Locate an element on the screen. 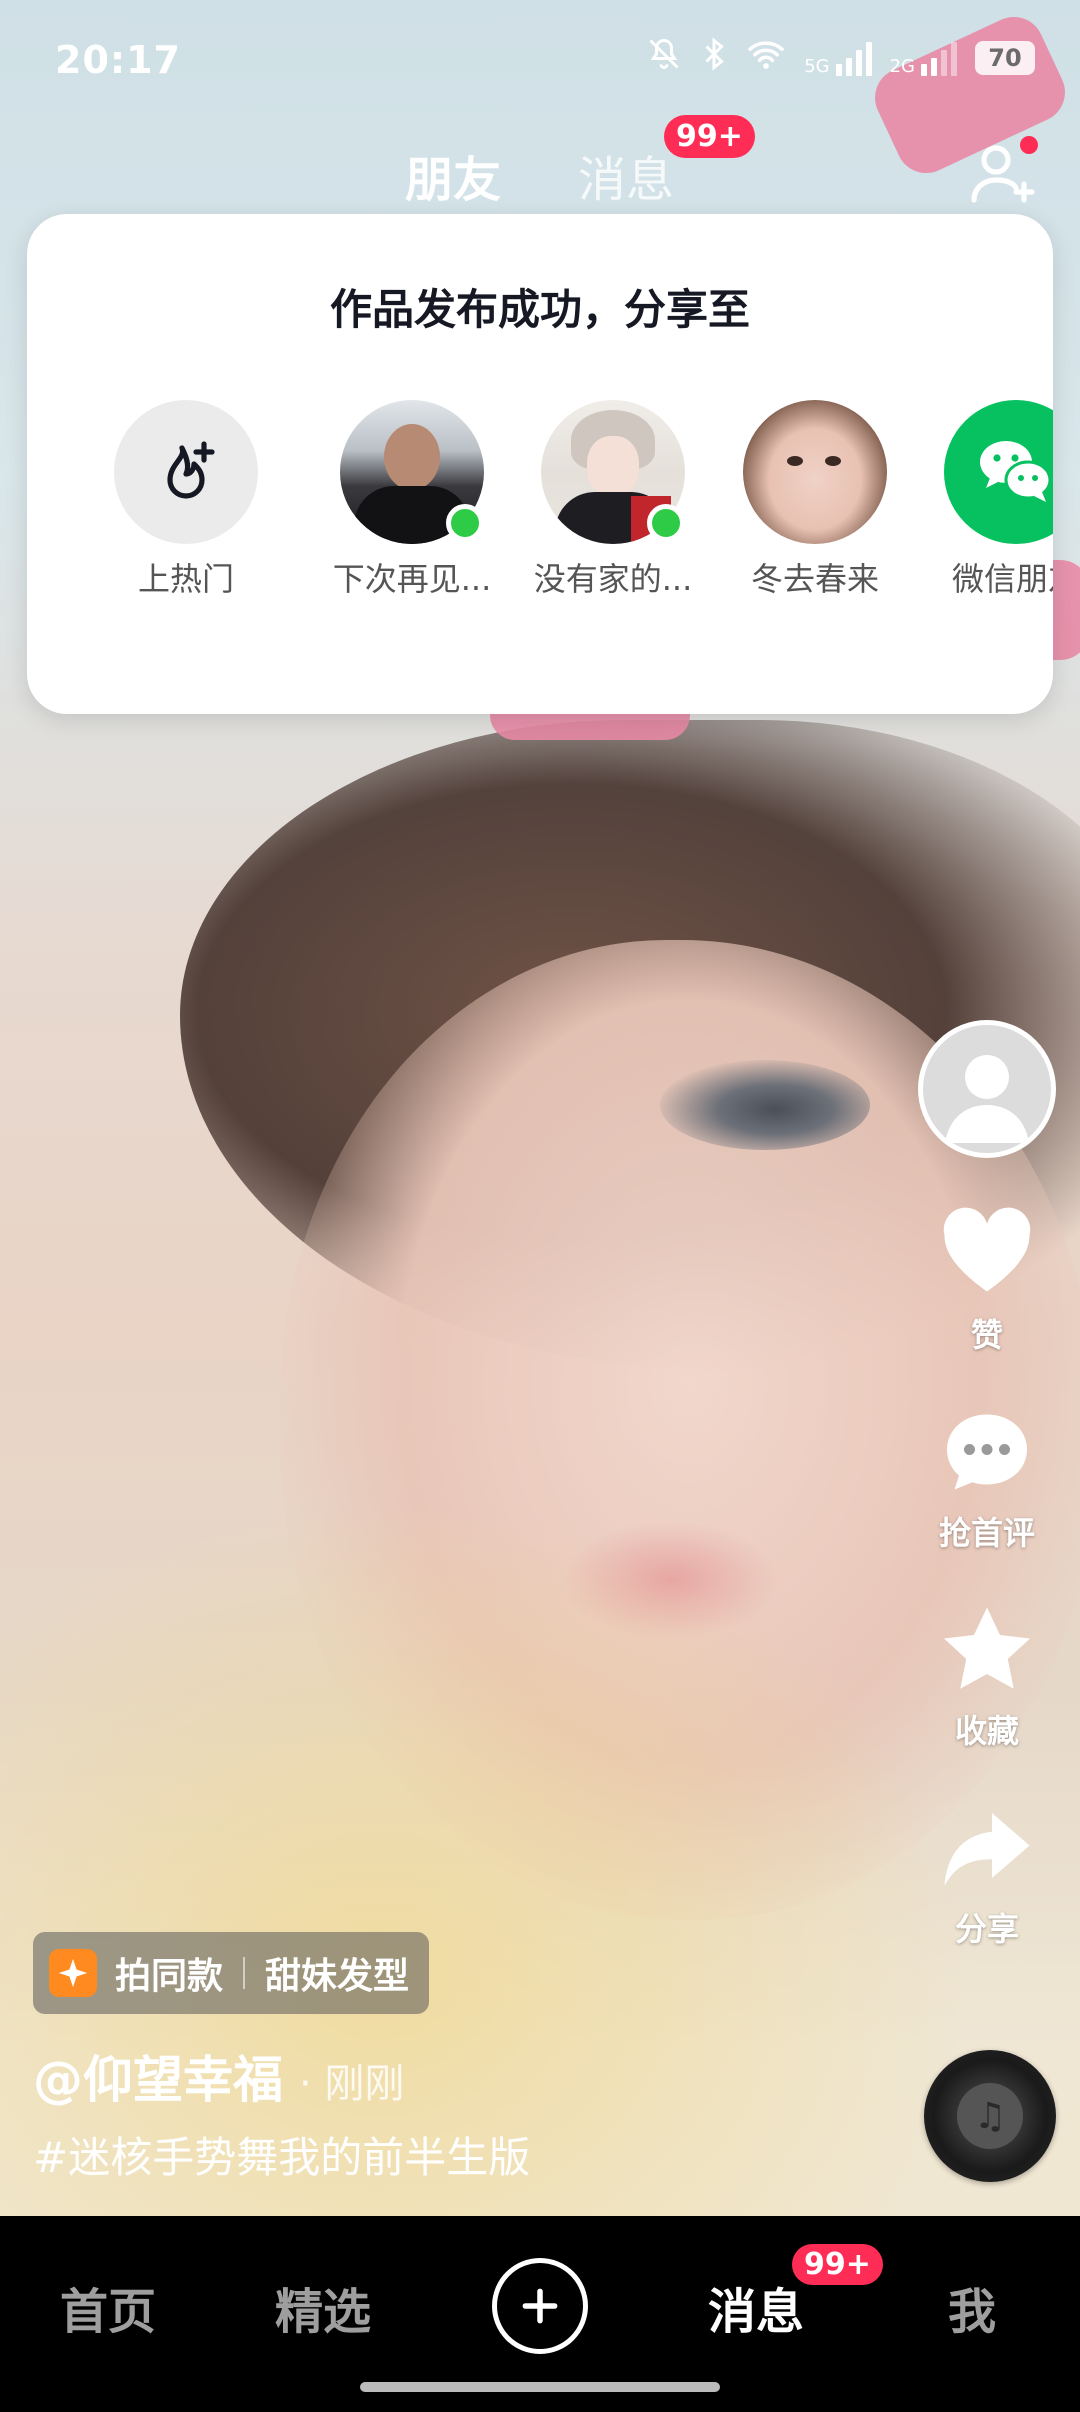 The width and height of the screenshot is (1080, 2412). status-bar: 20:17 5G 2G 70 is located at coordinates (540, 60).